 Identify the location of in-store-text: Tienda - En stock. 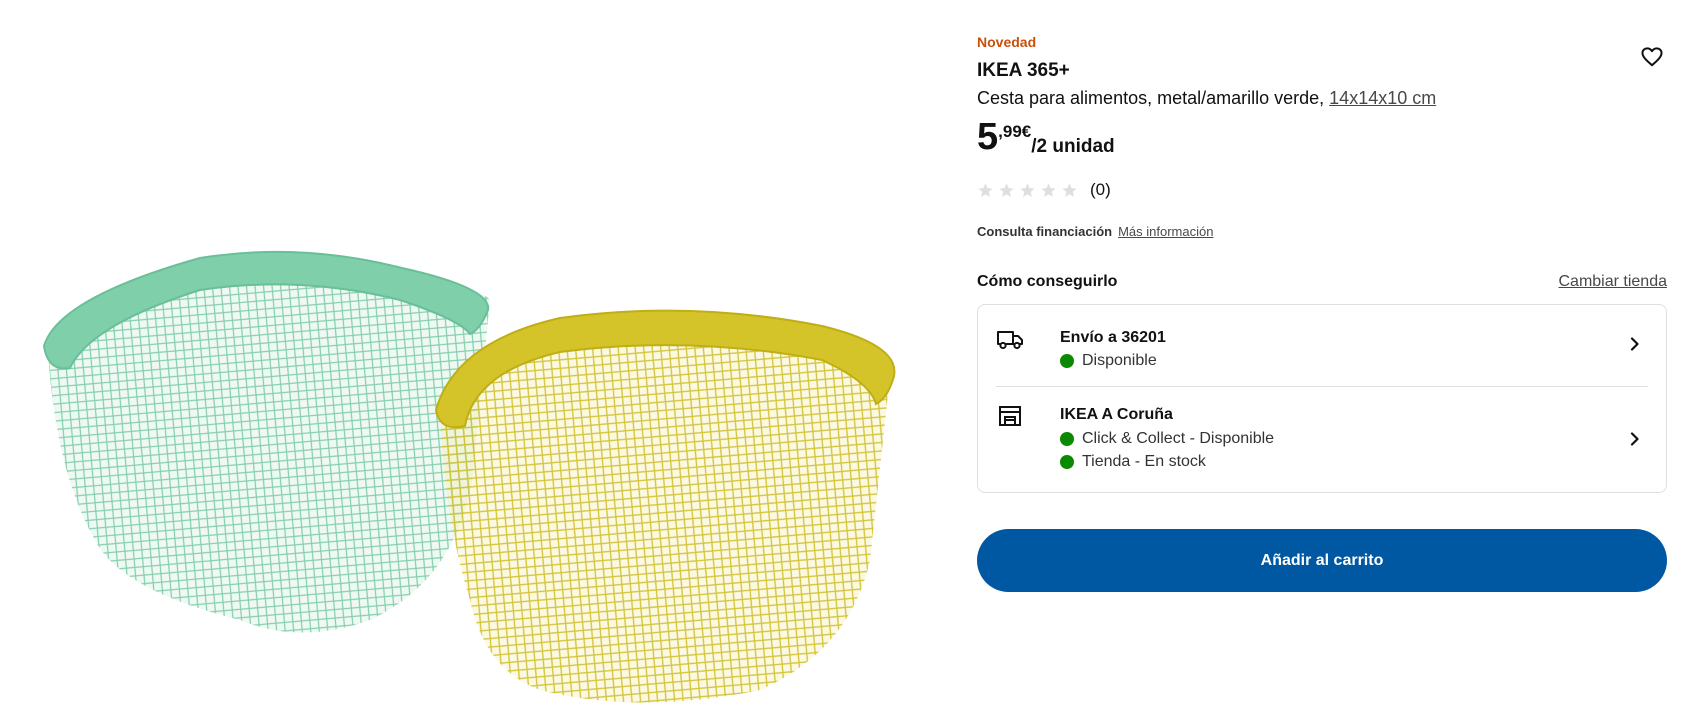
(1144, 461).